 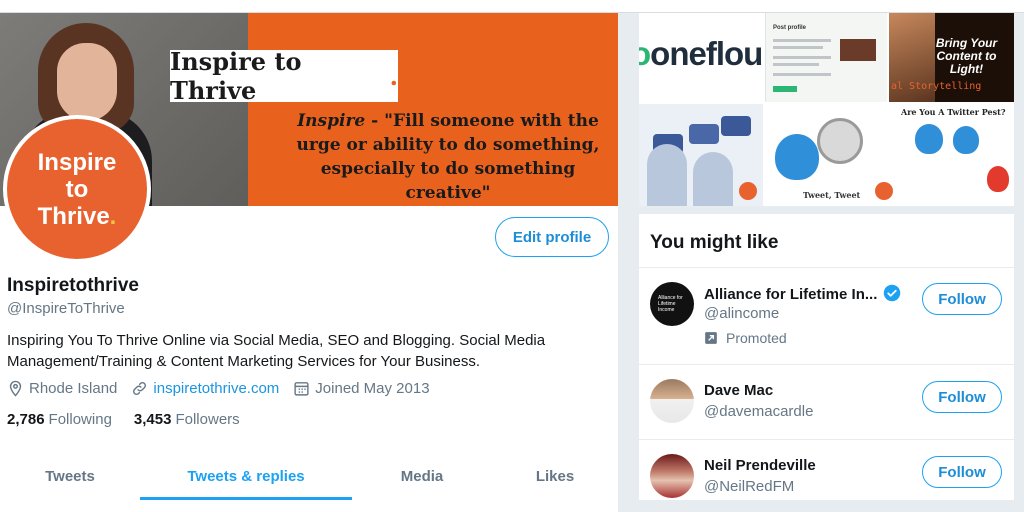 What do you see at coordinates (826, 470) in the screenshot?
I see `suggestion-item: Neil Prendeville @NeilRedFM Follow` at bounding box center [826, 470].